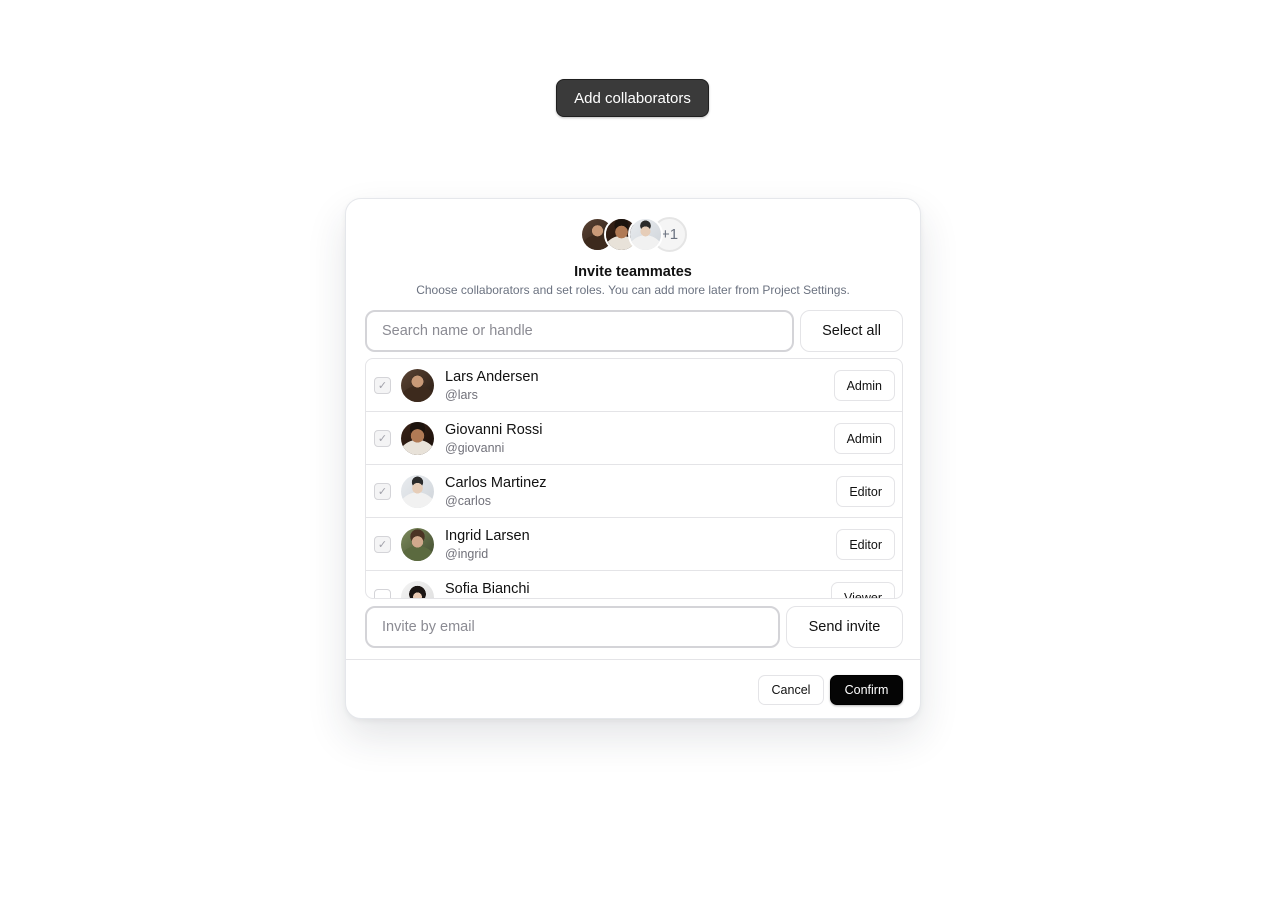 Image resolution: width=1280 pixels, height=916 pixels. I want to click on add-collaborators-button: Add collaborators, so click(632, 98).